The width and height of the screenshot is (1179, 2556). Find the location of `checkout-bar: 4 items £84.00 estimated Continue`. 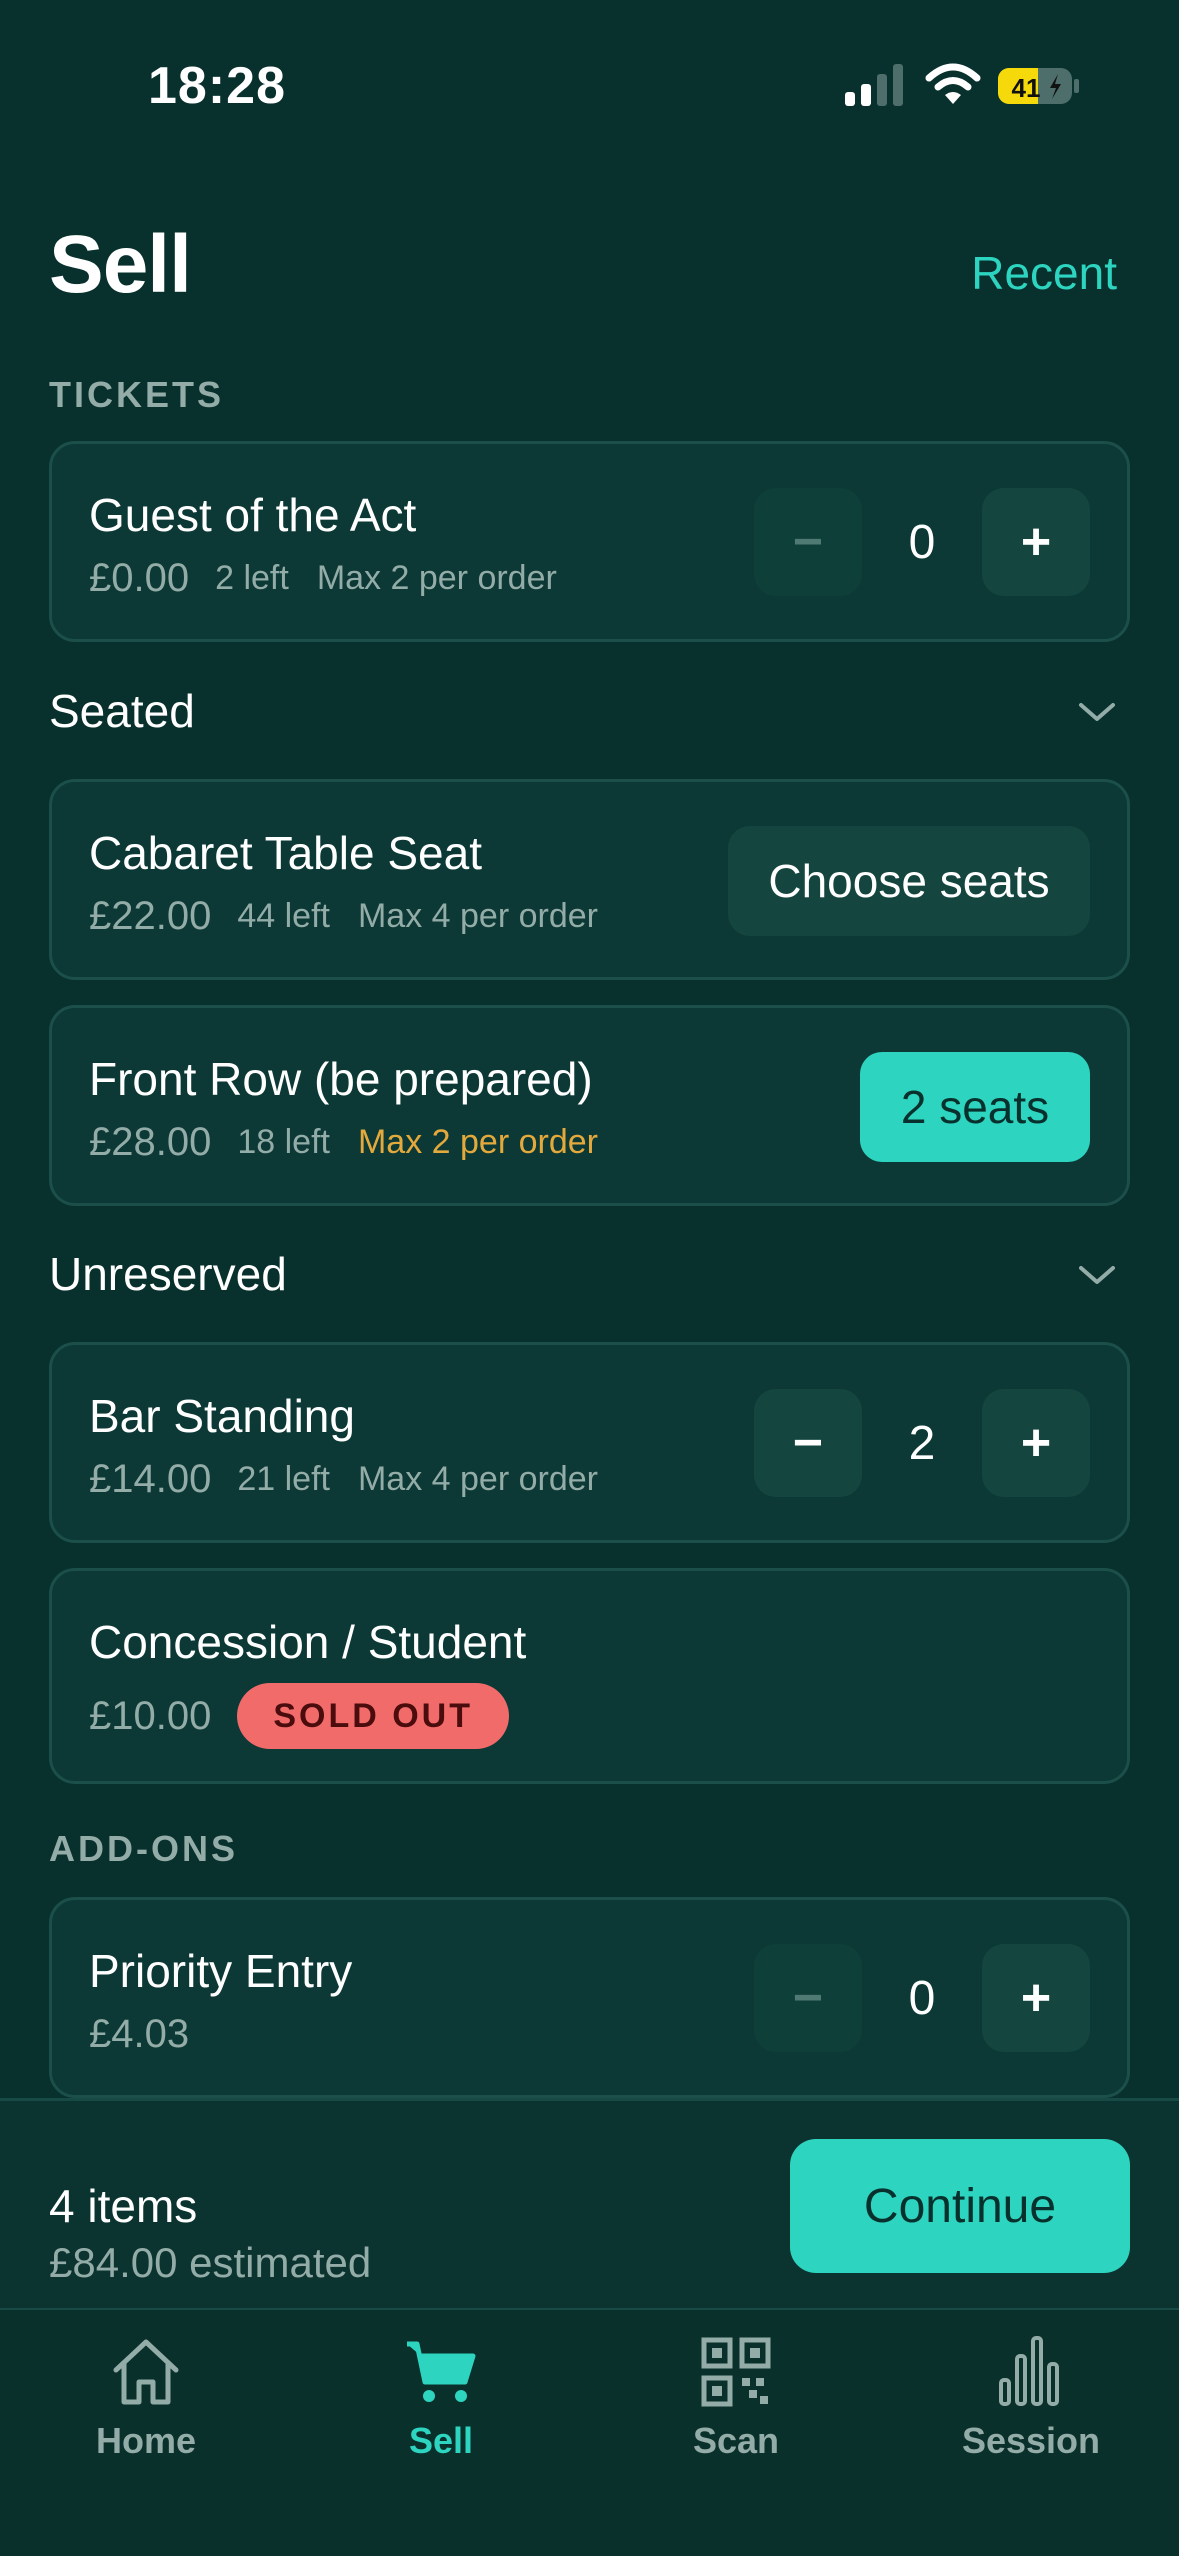

checkout-bar: 4 items £84.00 estimated Continue is located at coordinates (589, 2203).